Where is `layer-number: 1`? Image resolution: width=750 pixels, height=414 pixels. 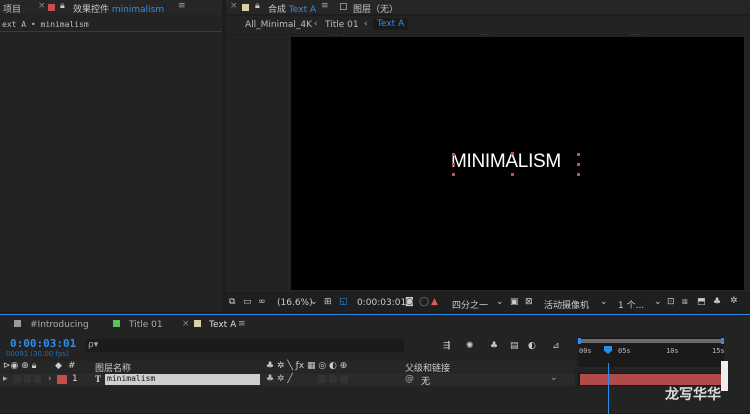 layer-number: 1 is located at coordinates (75, 379).